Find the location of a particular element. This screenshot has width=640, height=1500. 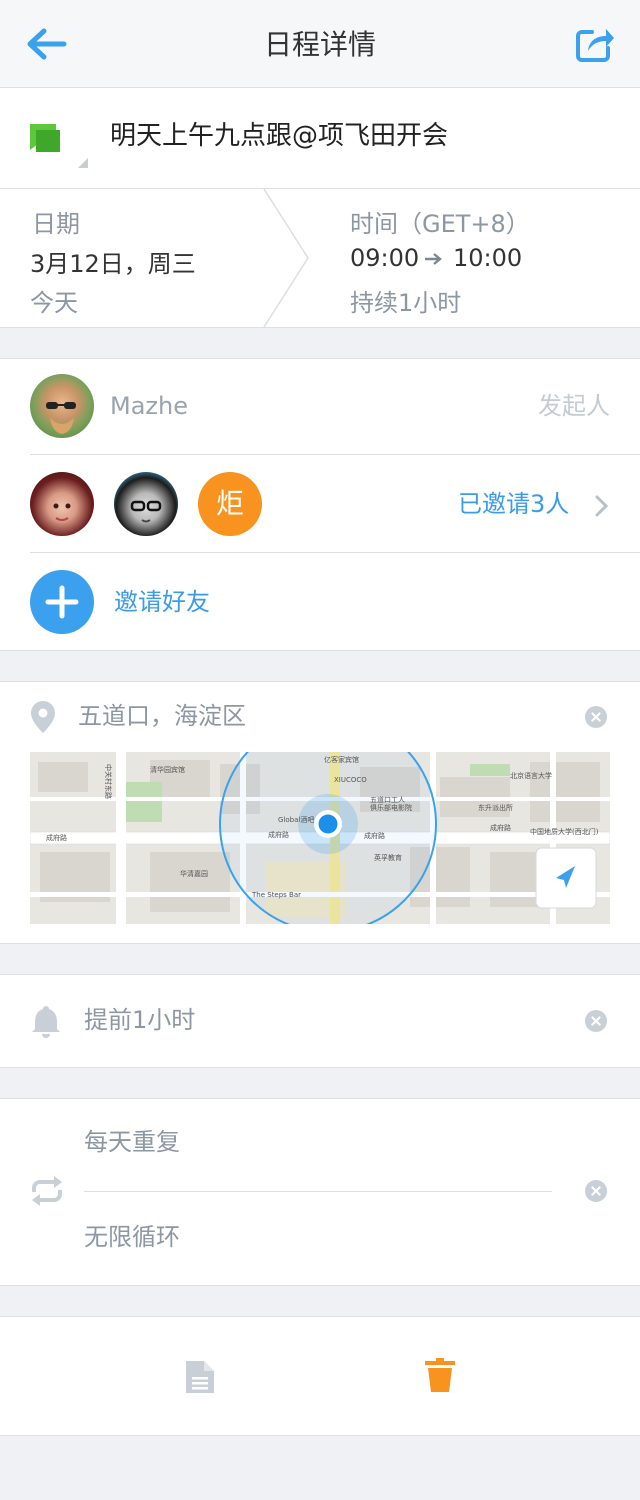

clear-location-icon is located at coordinates (596, 717).